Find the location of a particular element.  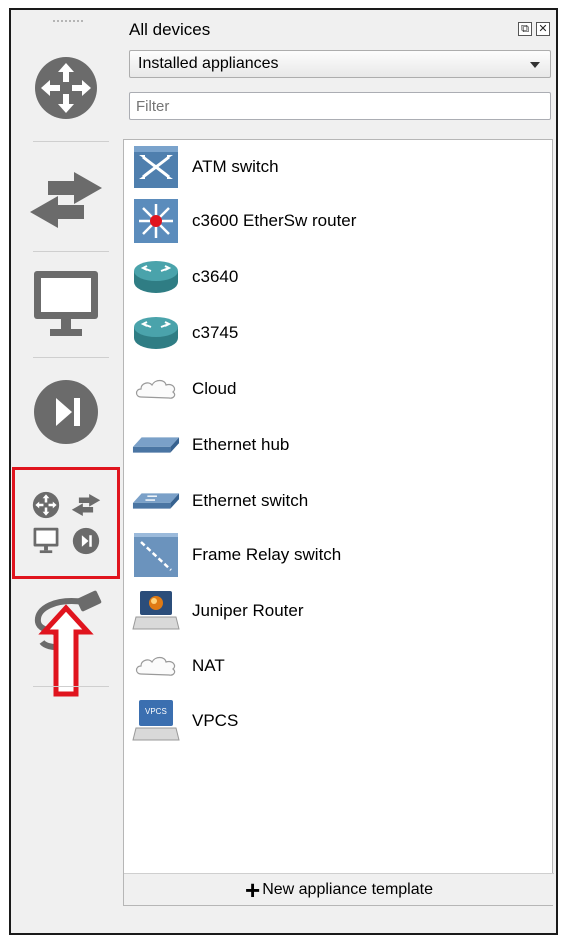

security-device-category-icon is located at coordinates (66, 412).